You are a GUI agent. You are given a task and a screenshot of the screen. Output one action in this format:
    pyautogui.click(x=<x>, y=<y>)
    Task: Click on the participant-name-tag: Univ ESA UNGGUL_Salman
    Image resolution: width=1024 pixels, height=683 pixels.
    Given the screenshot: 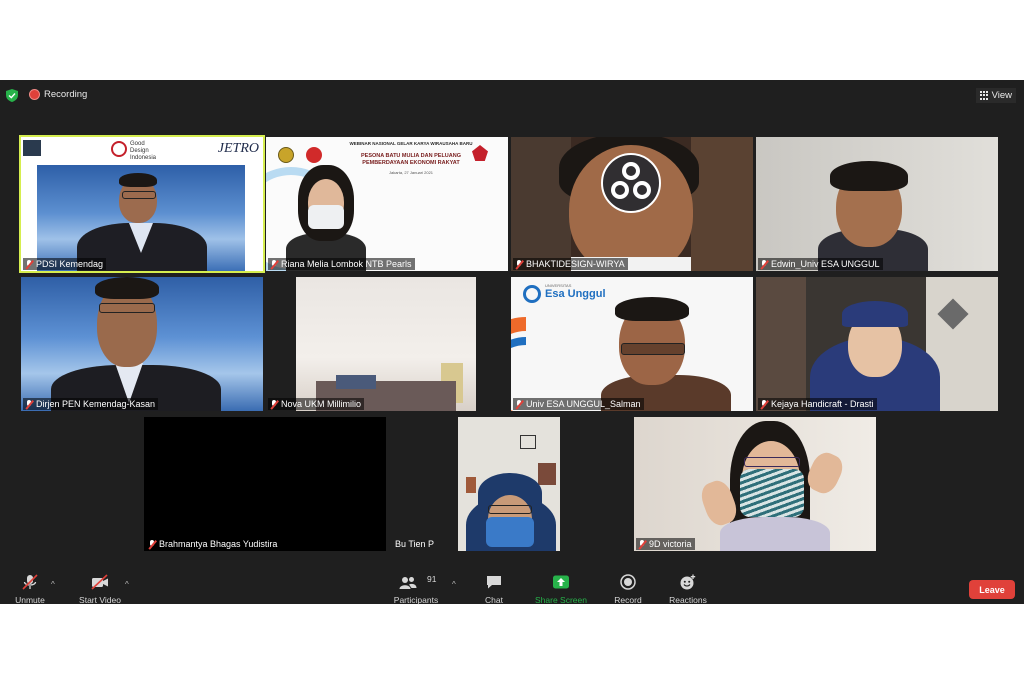 What is the action you would take?
    pyautogui.click(x=578, y=404)
    